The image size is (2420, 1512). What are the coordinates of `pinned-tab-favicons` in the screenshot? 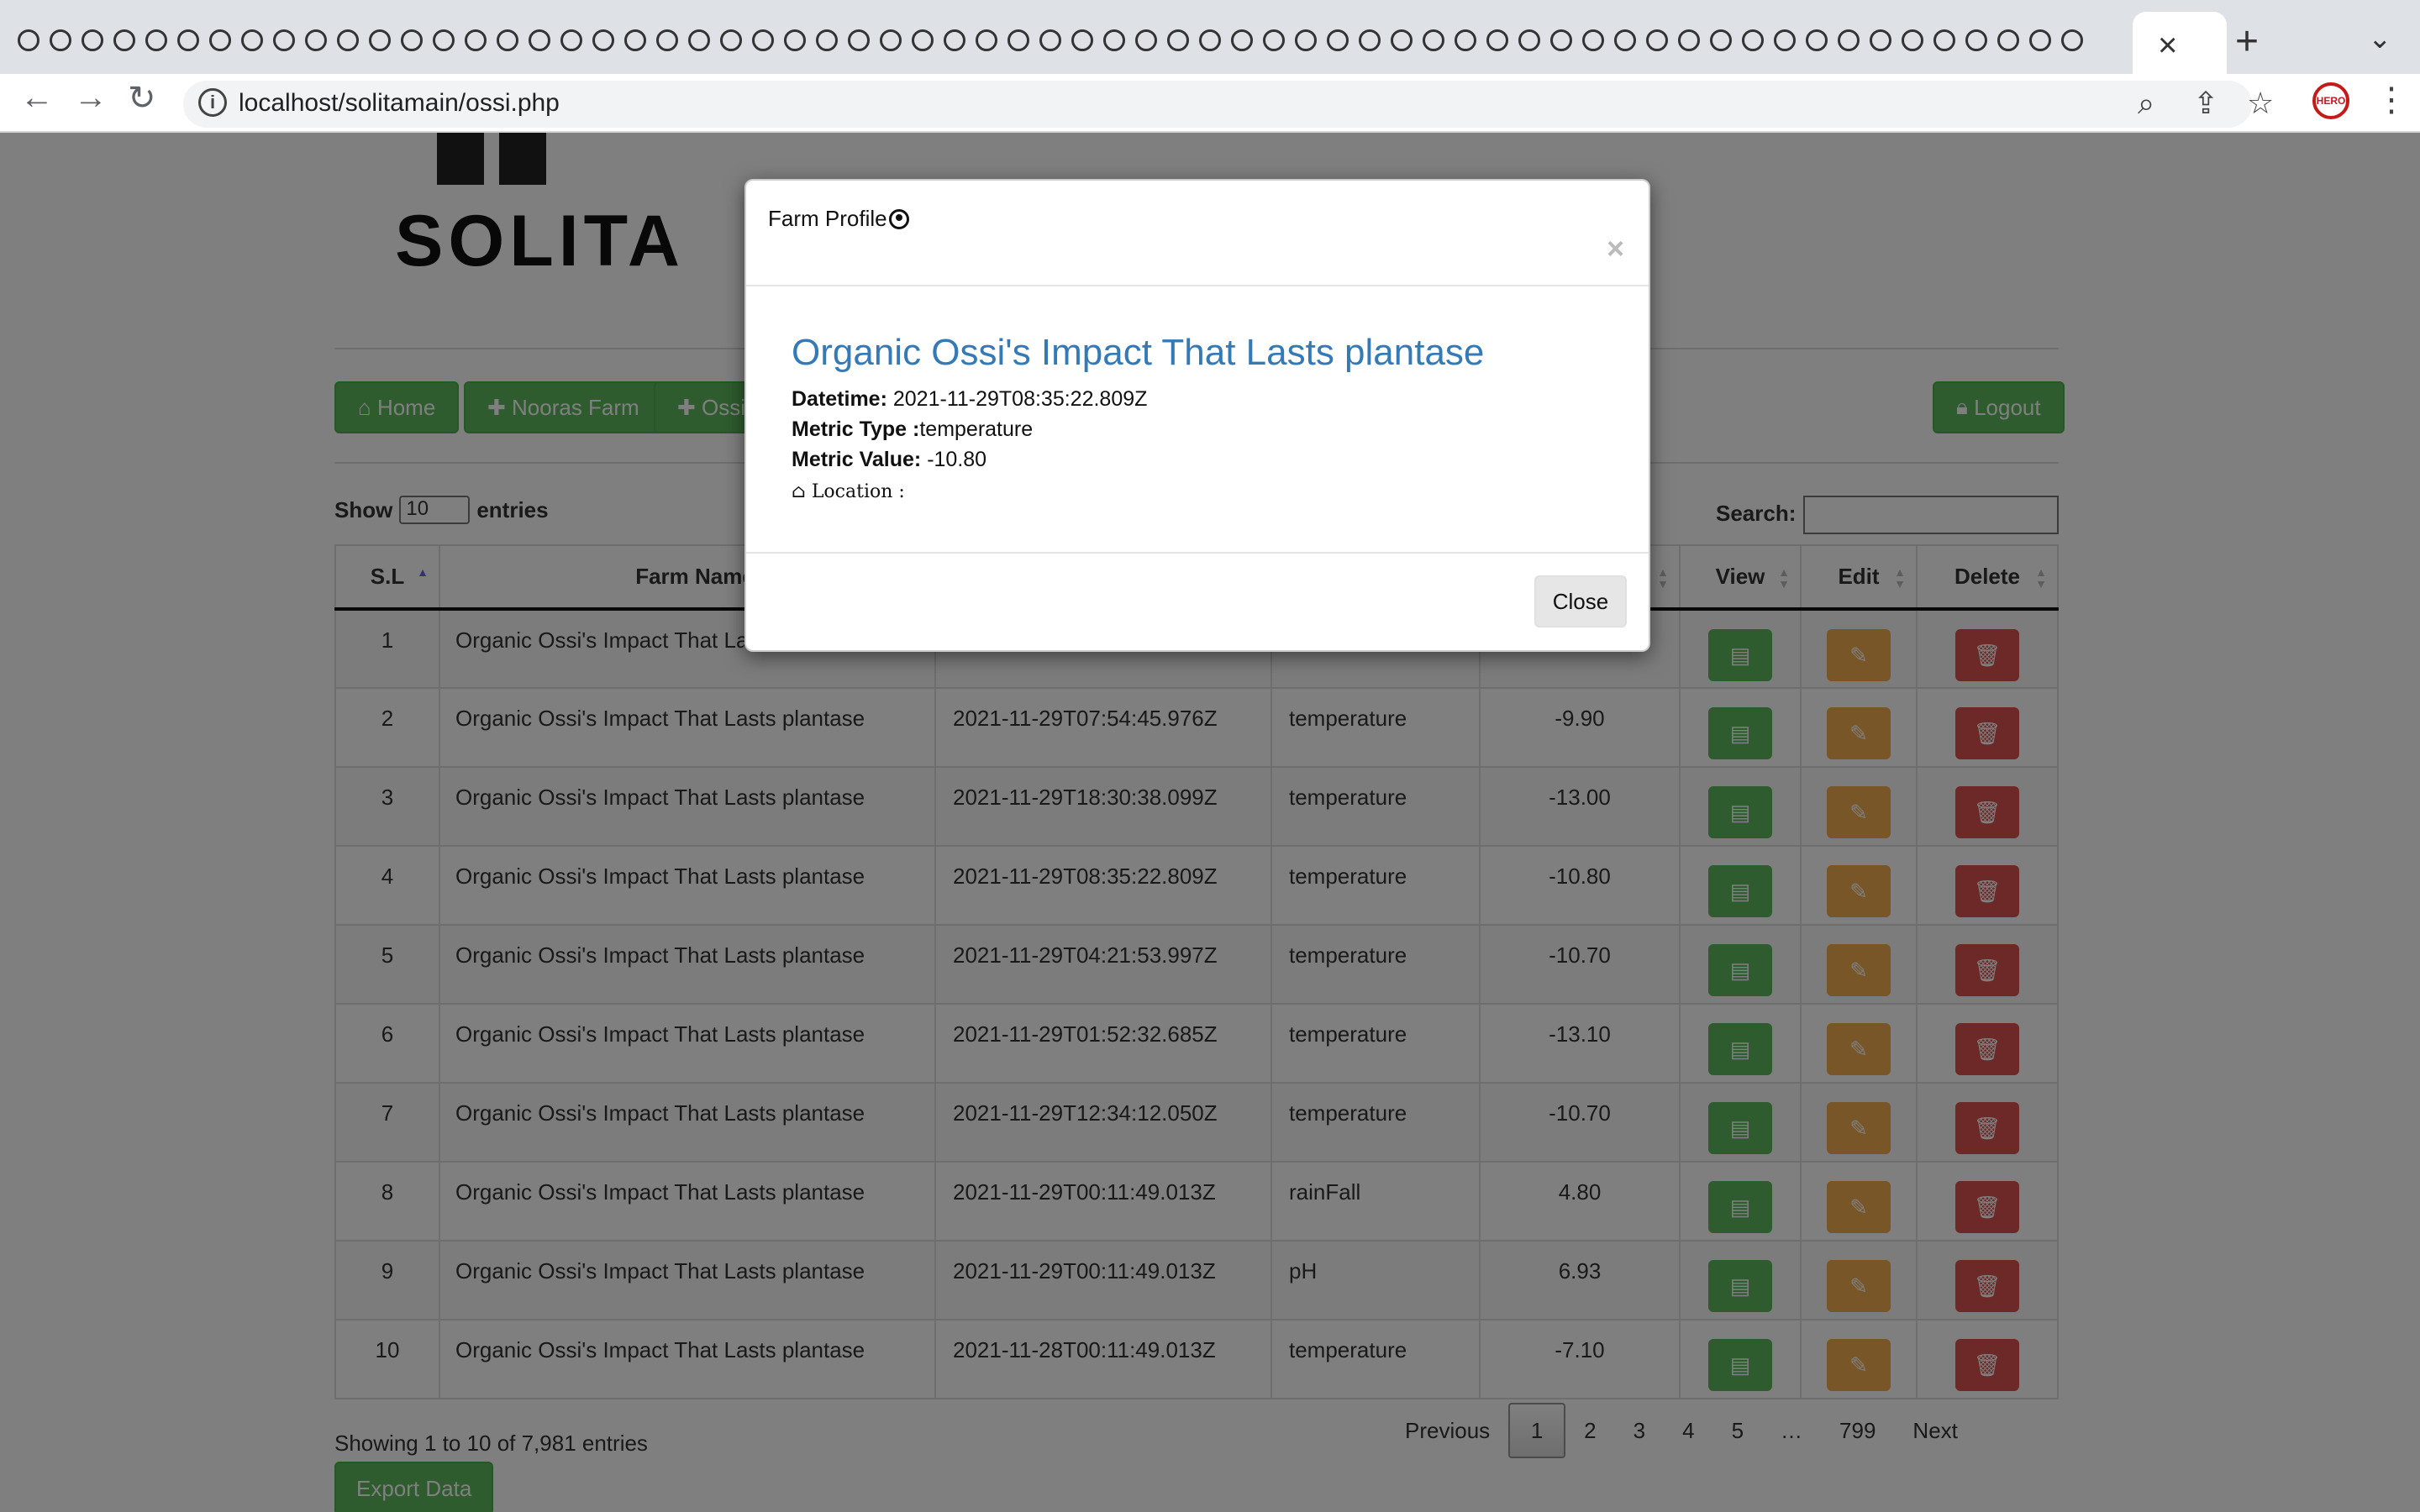 It's located at (1050, 42).